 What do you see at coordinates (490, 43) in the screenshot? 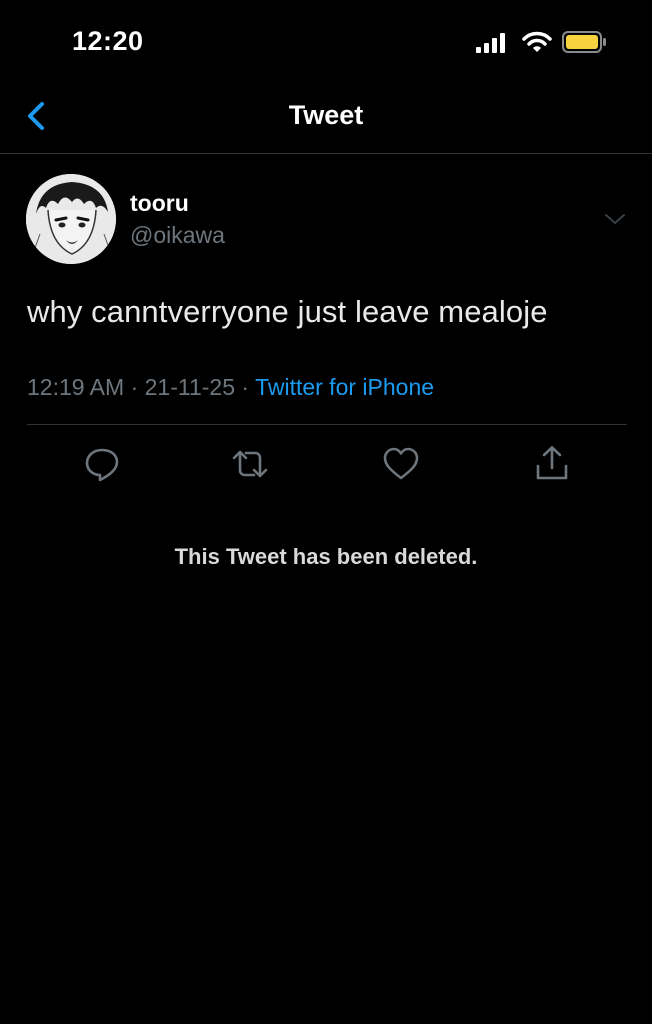
I see `cellular-signal-icon` at bounding box center [490, 43].